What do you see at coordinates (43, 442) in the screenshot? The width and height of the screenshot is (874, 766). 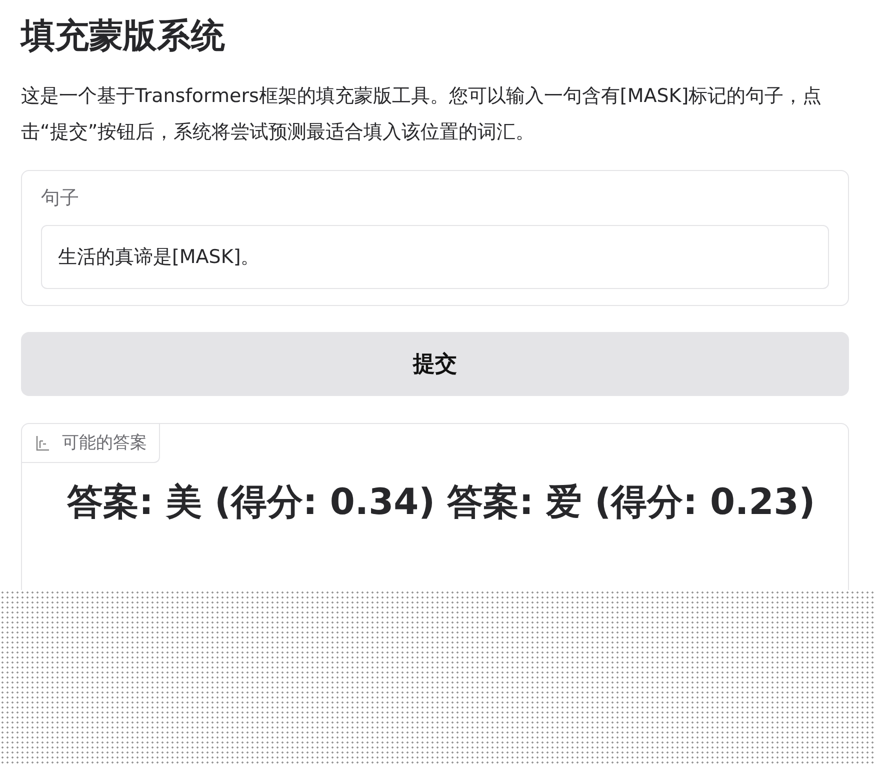 I see `chart-icon` at bounding box center [43, 442].